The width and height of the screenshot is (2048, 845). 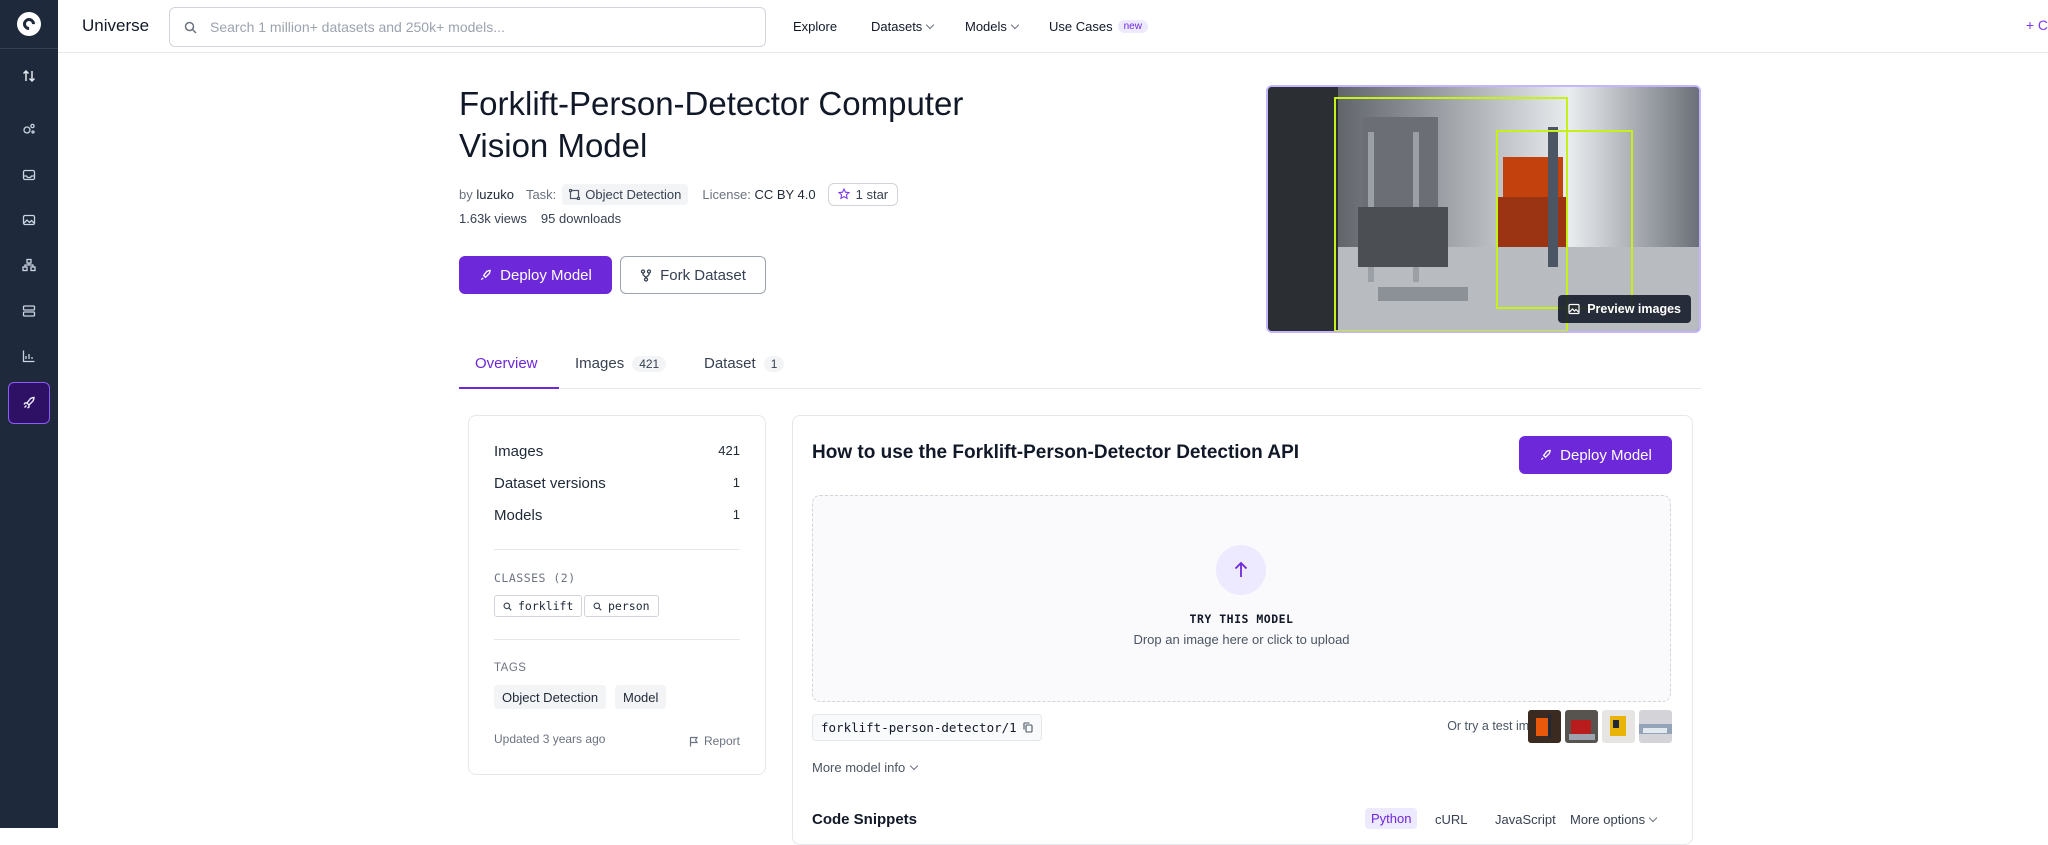 What do you see at coordinates (629, 606) in the screenshot?
I see `class-name: person` at bounding box center [629, 606].